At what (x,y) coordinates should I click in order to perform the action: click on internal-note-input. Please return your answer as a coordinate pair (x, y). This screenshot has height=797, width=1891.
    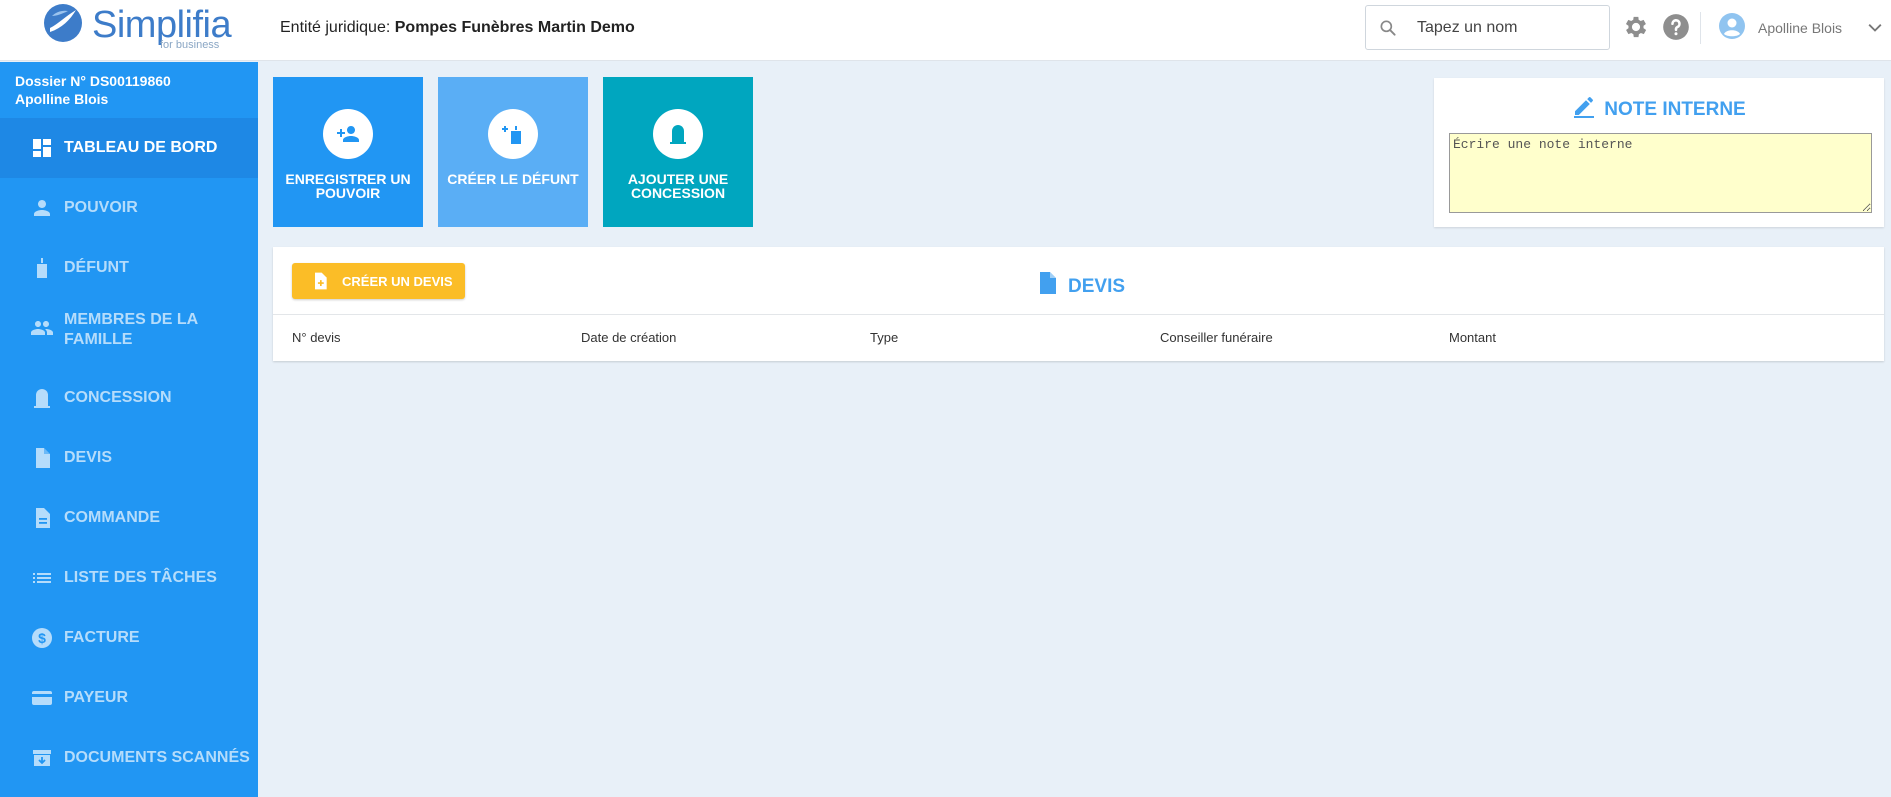
    Looking at the image, I should click on (1660, 173).